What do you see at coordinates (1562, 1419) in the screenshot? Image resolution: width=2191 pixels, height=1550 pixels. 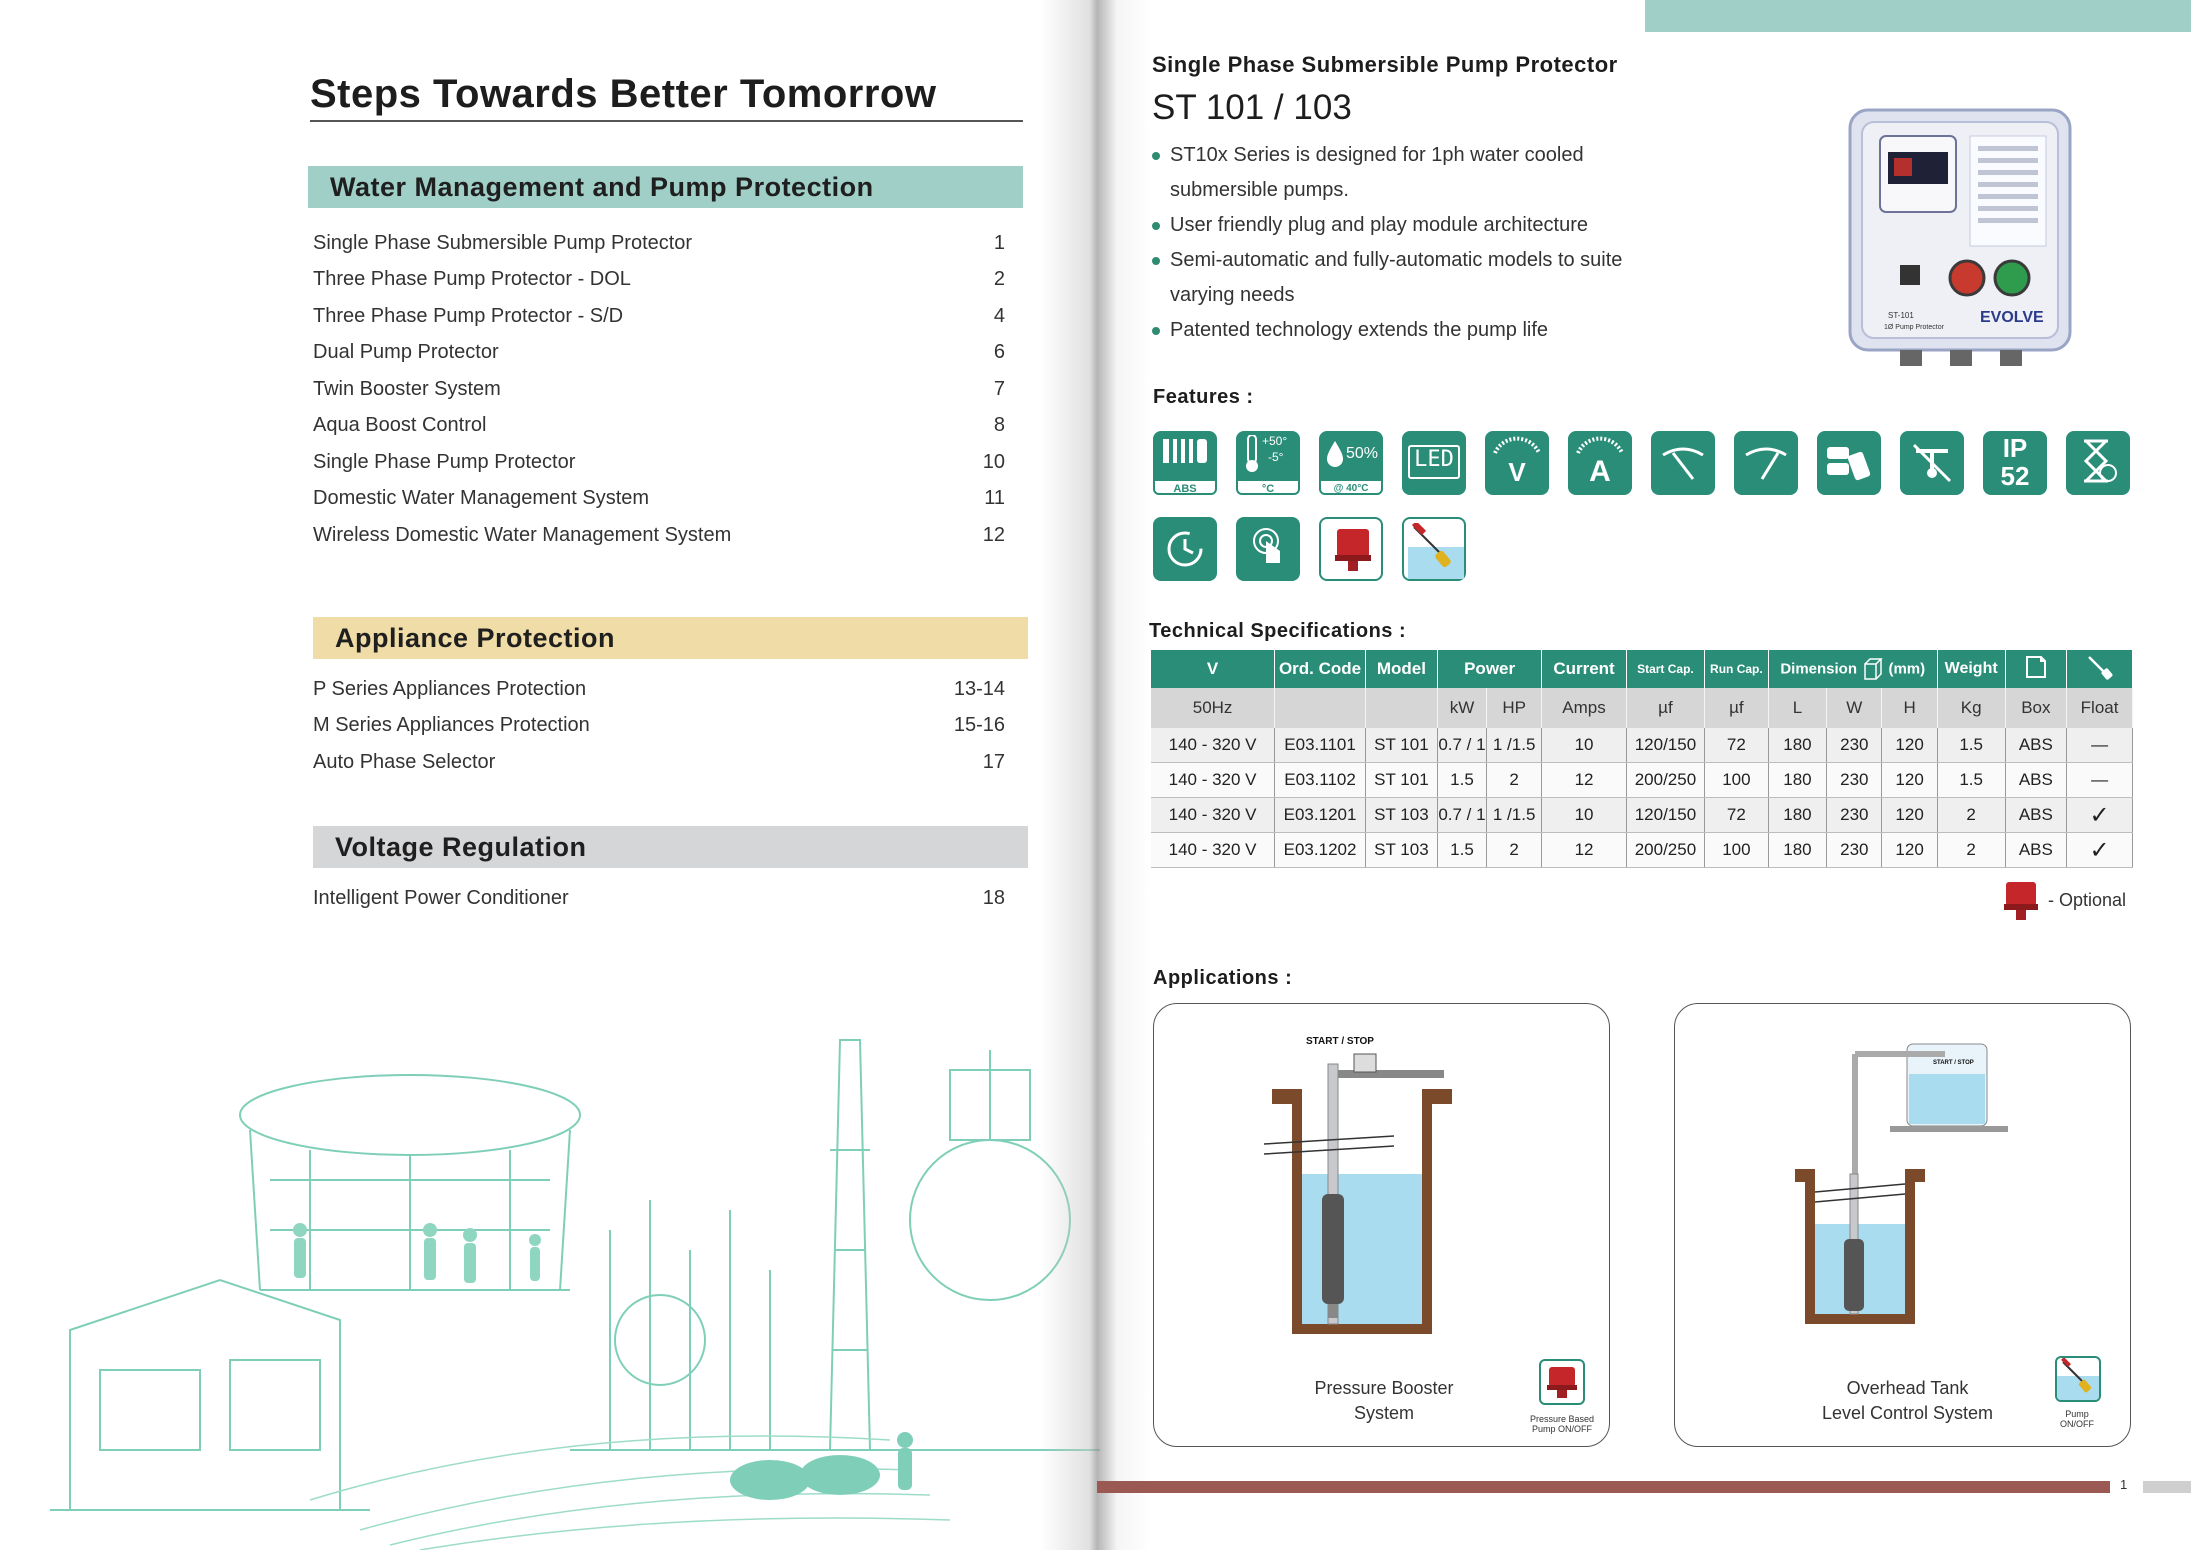 I see `icon-caption-line1: Pressure Based` at bounding box center [1562, 1419].